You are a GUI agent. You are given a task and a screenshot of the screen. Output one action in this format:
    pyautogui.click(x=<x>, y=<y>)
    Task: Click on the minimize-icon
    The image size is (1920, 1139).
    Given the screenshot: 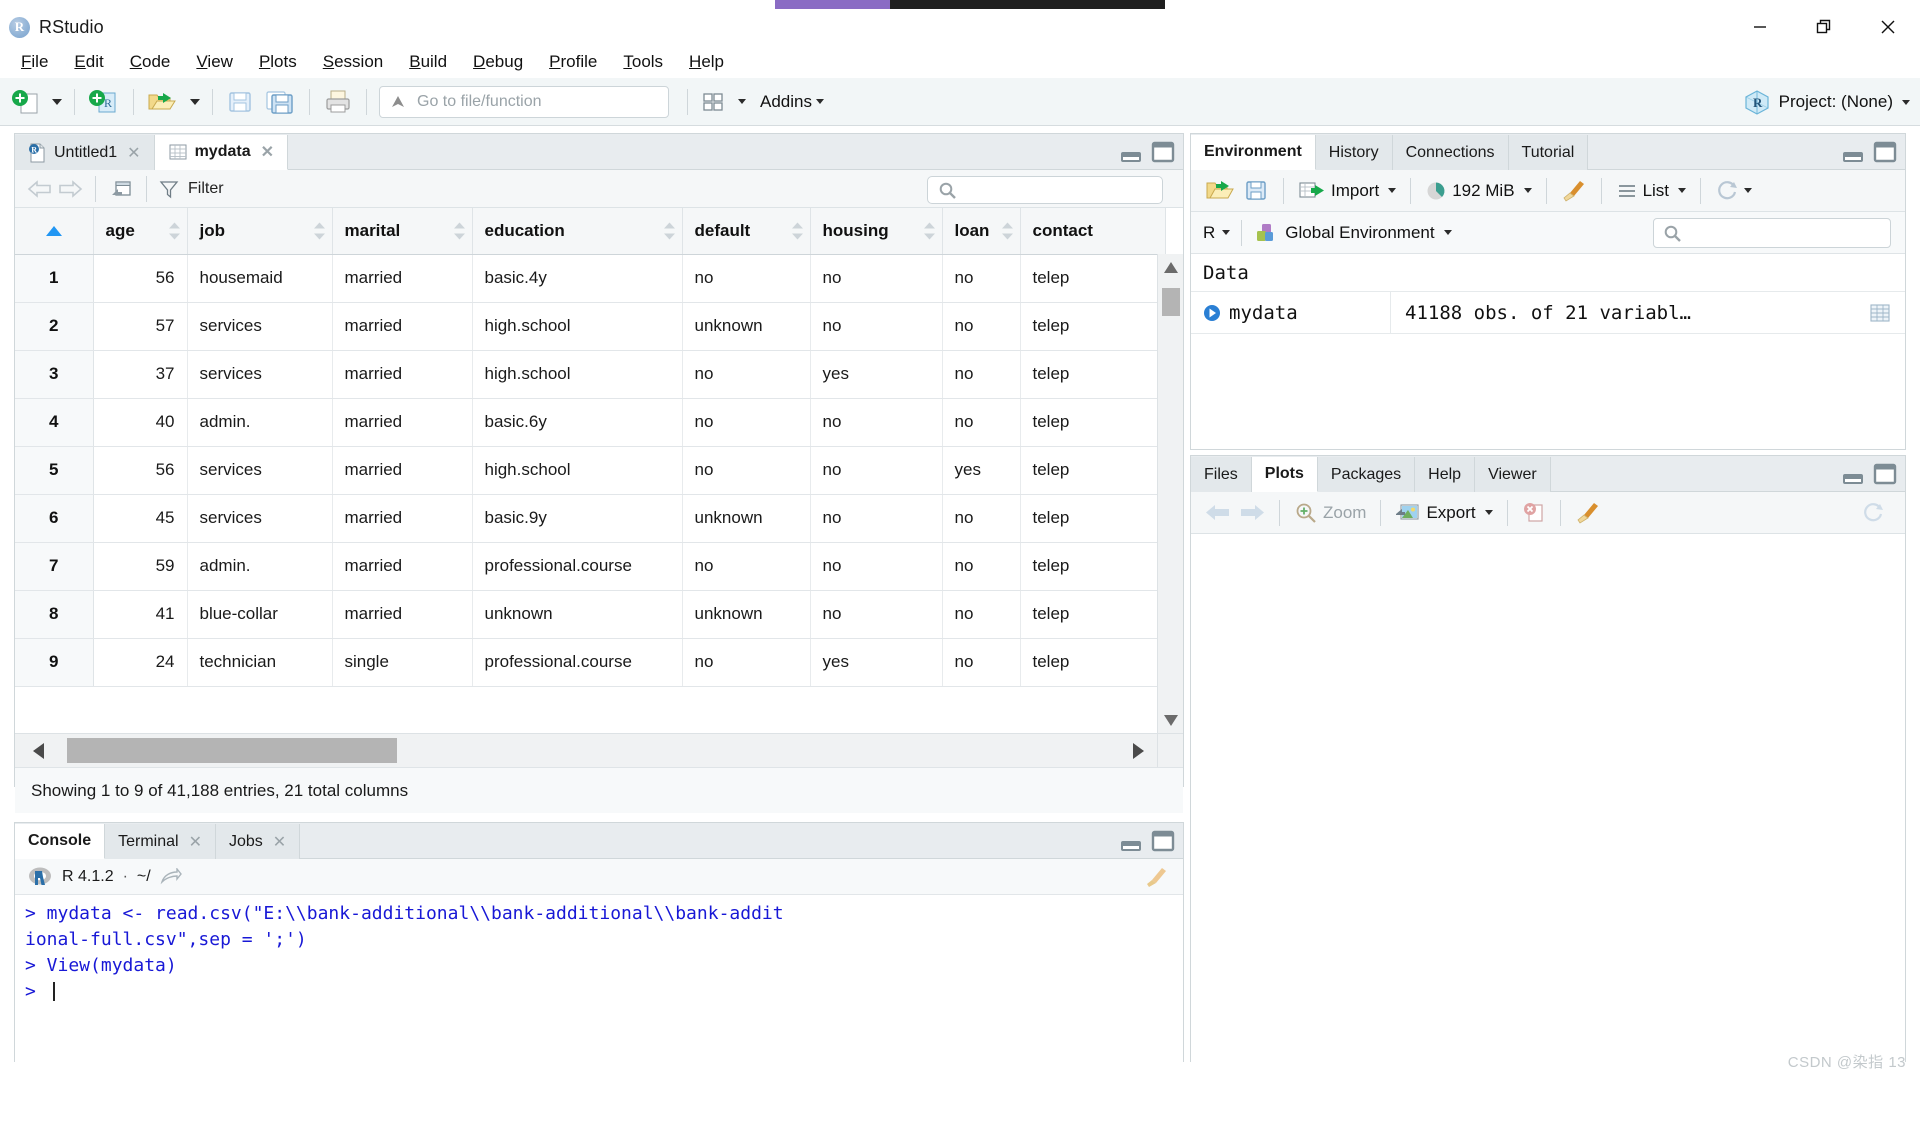 What is the action you would take?
    pyautogui.click(x=1760, y=27)
    